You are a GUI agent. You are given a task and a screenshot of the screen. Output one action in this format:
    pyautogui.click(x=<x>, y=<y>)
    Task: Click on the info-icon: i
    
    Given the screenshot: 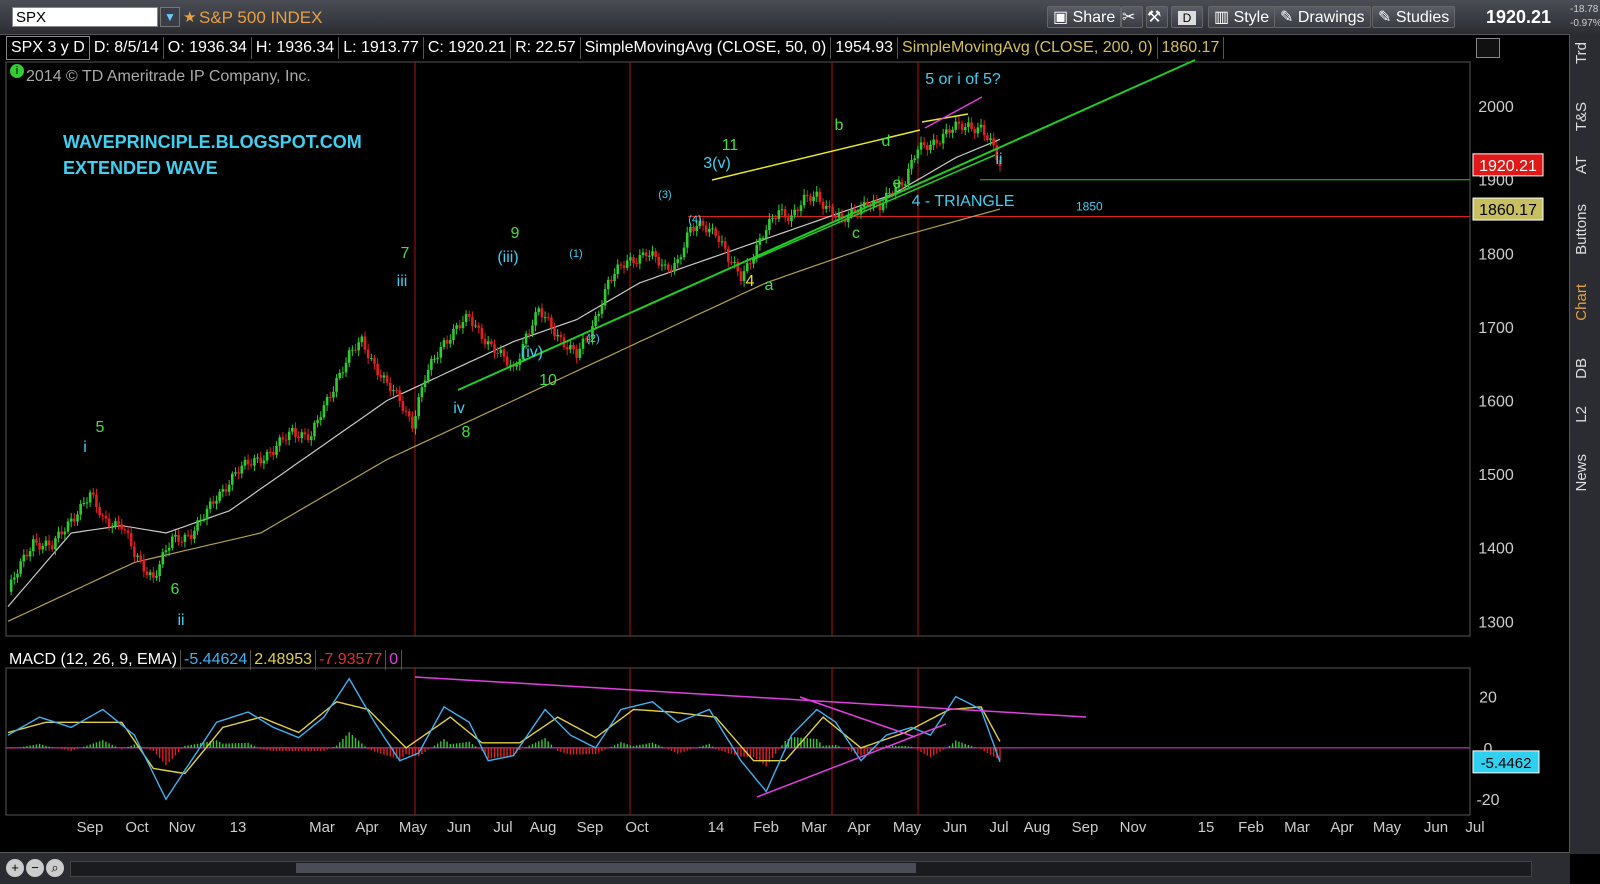 What is the action you would take?
    pyautogui.click(x=17, y=71)
    